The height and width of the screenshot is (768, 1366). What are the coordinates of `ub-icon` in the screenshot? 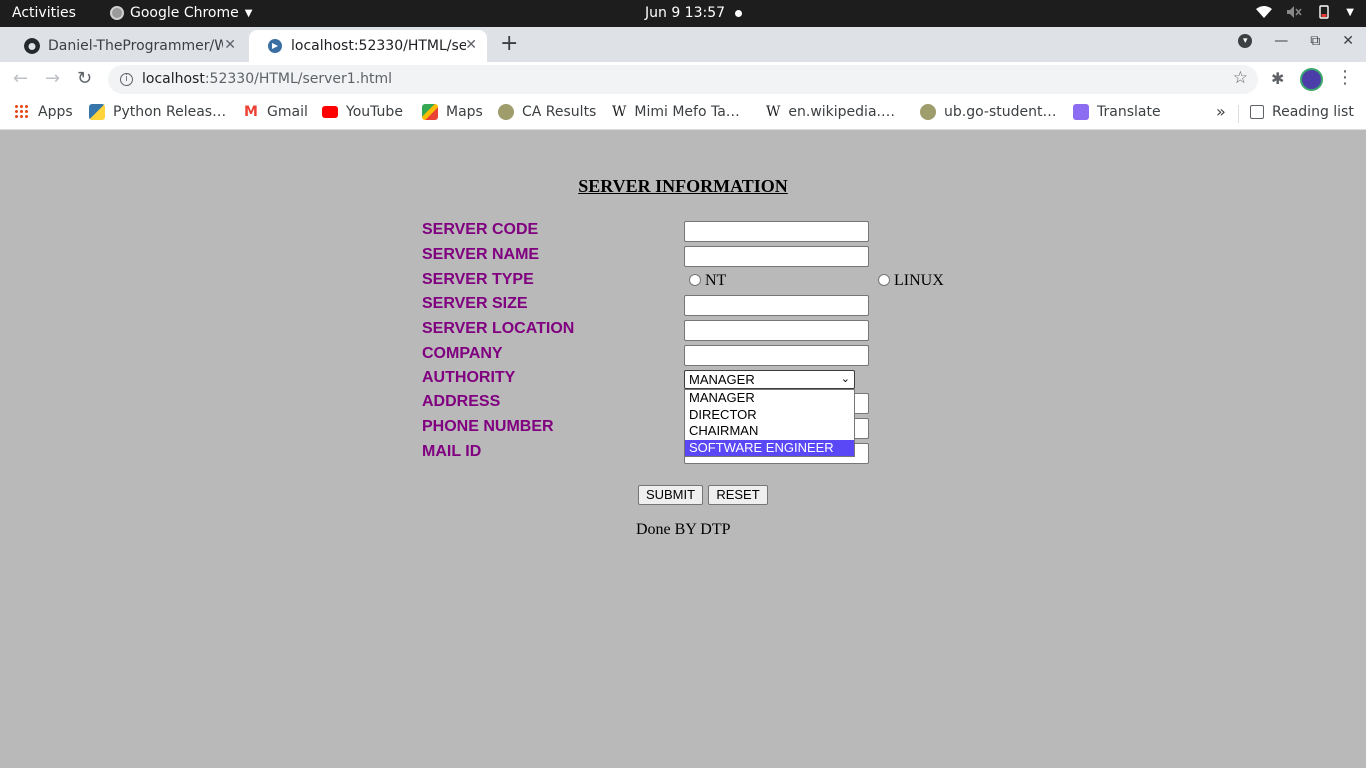 It's located at (928, 112).